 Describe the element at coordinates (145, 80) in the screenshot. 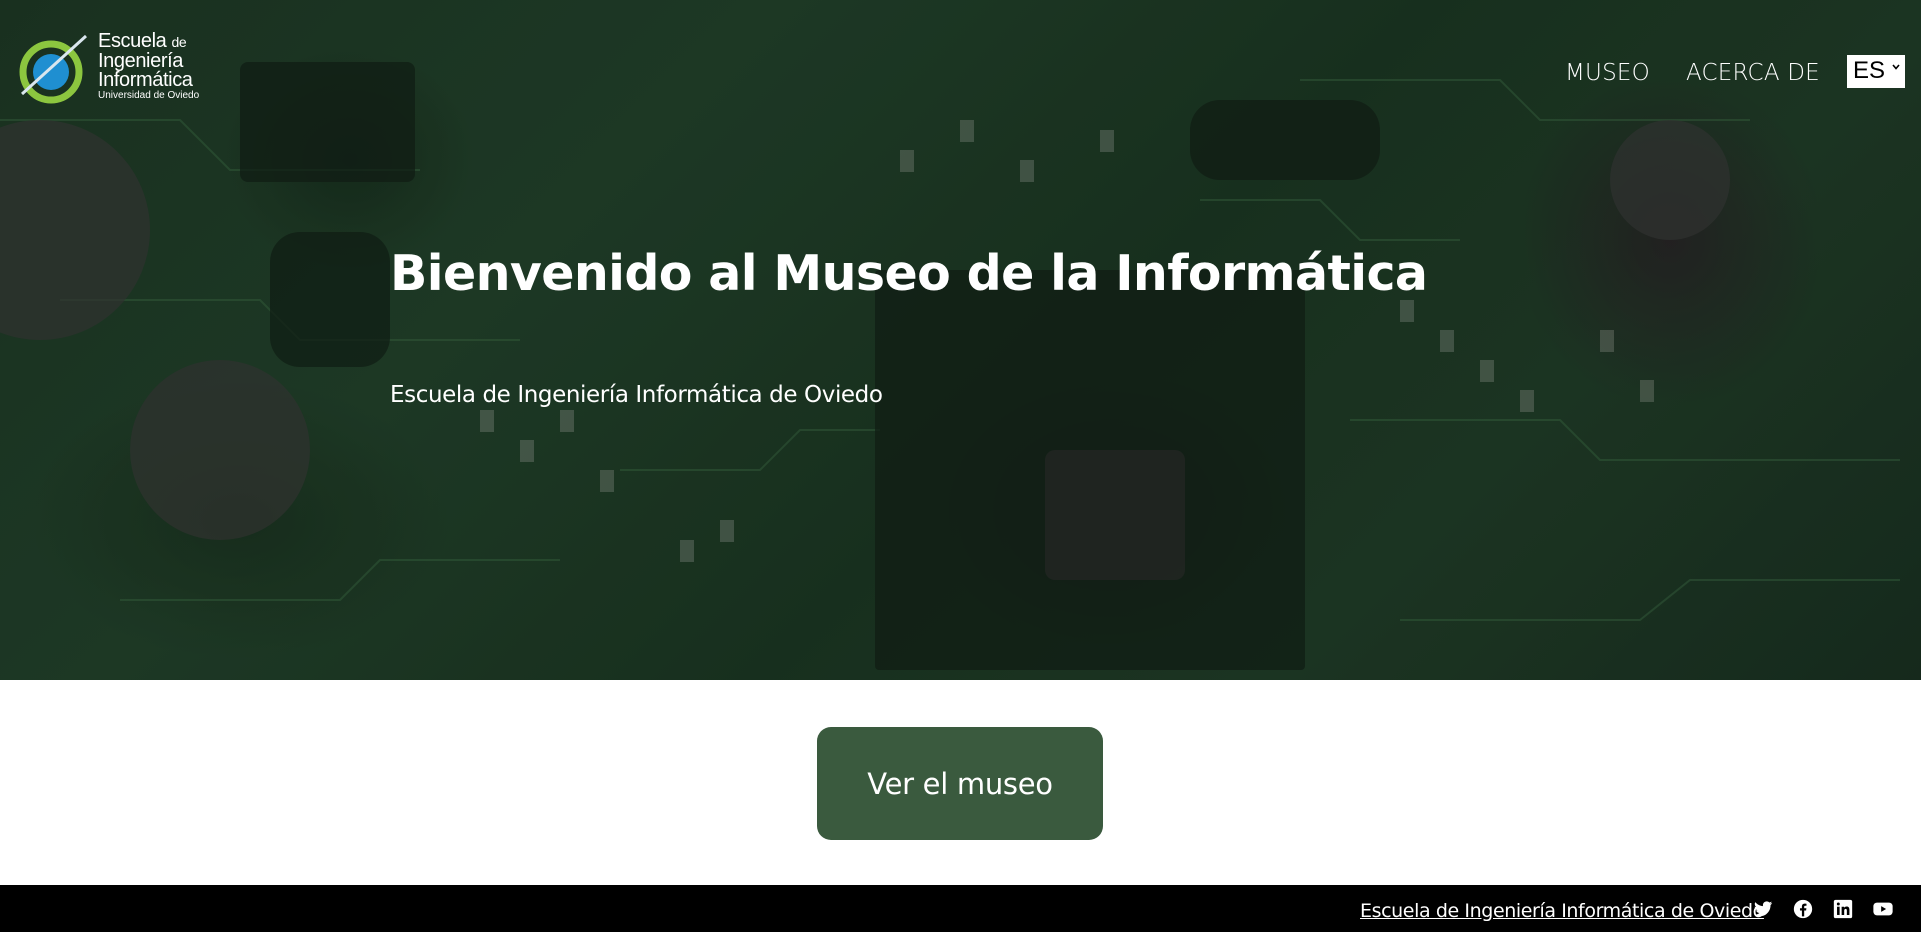

I see `logo-line-3: Informática` at that location.